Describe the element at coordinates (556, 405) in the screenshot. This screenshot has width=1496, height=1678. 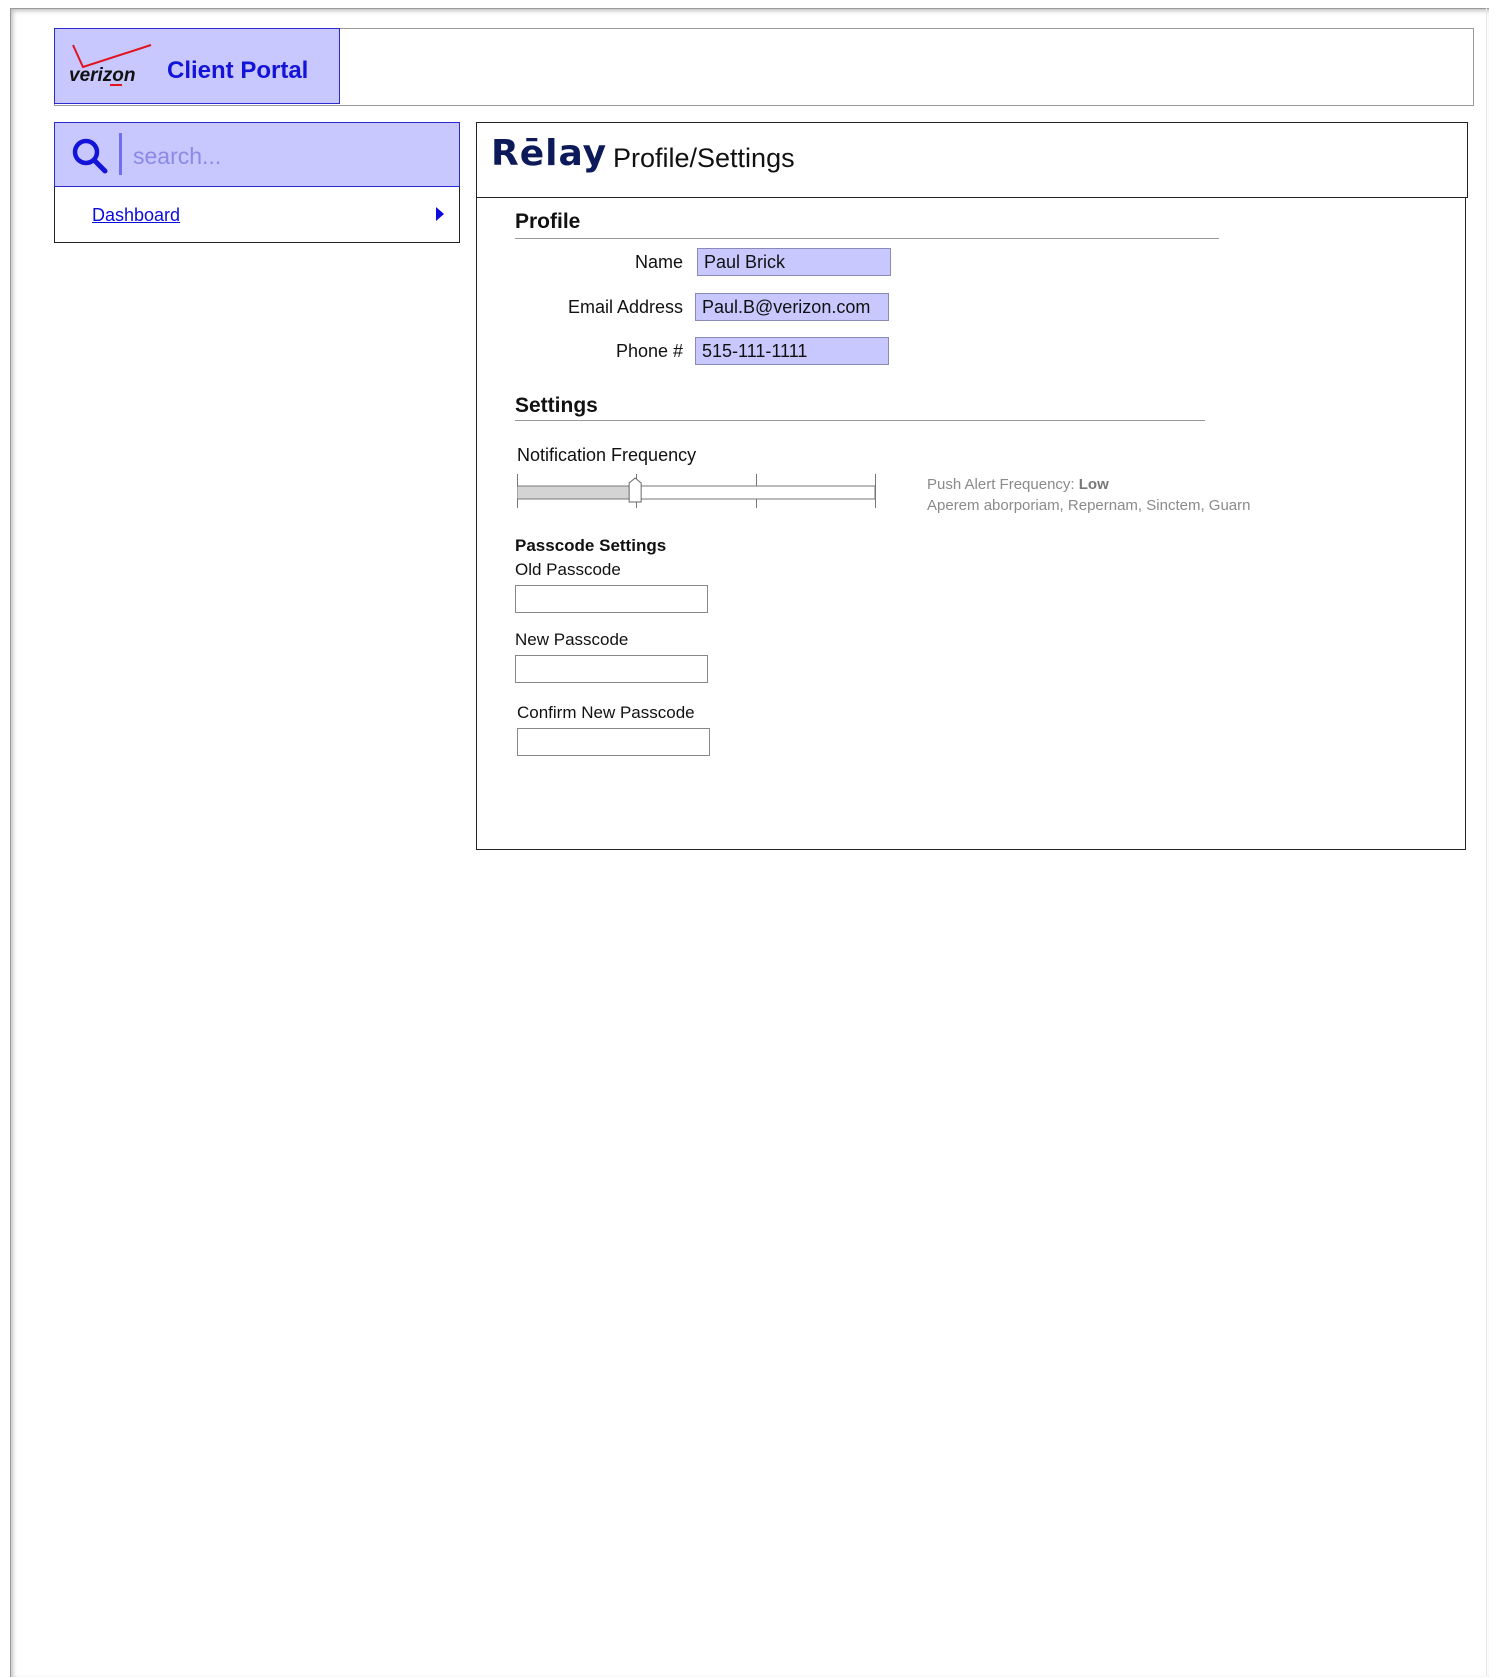
I see `settings-section-title: Settings` at that location.